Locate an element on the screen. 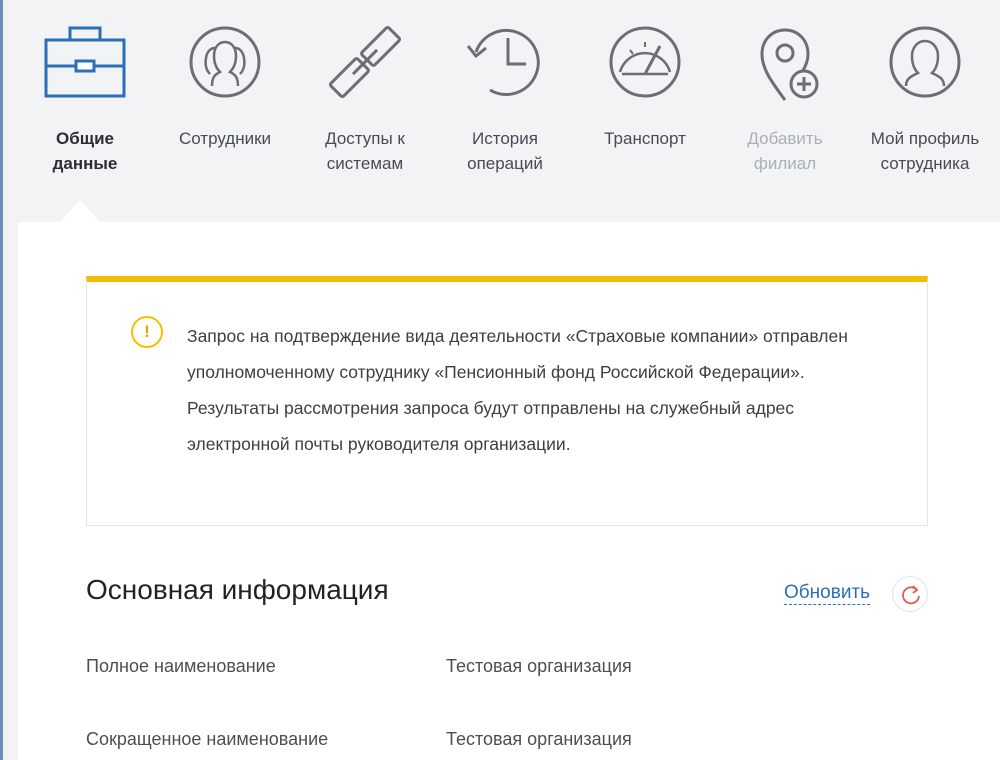 This screenshot has height=760, width=1000. field-label-full-name: Полное наименование is located at coordinates (181, 666).